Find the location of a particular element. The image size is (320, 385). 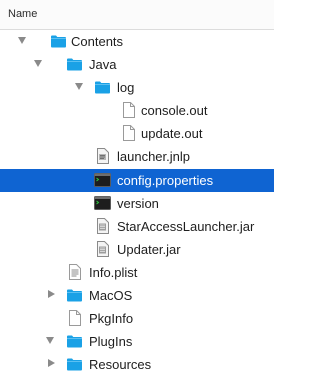

tree-row-resources: Resources is located at coordinates (137, 364).